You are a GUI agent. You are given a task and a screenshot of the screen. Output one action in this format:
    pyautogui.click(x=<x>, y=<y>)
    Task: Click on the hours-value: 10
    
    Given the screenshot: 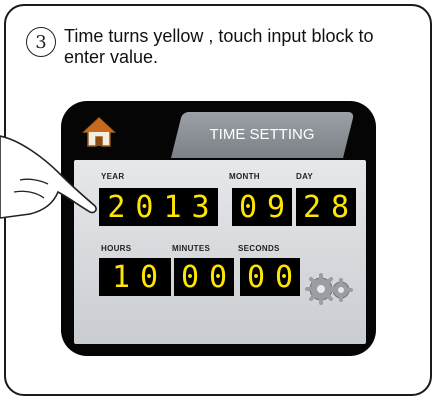 What is the action you would take?
    pyautogui.click(x=140, y=277)
    